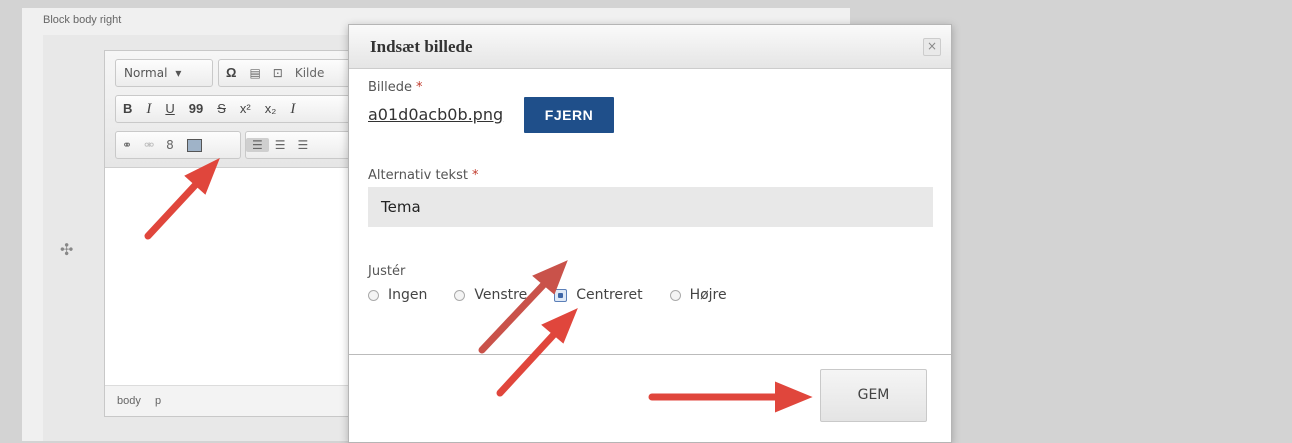  I want to click on arrow-to-image-button, so click(174, 208).